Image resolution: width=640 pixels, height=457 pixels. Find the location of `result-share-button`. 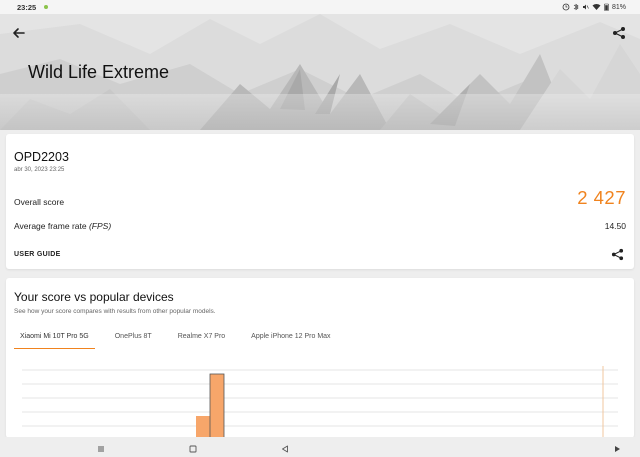

result-share-button is located at coordinates (617, 254).